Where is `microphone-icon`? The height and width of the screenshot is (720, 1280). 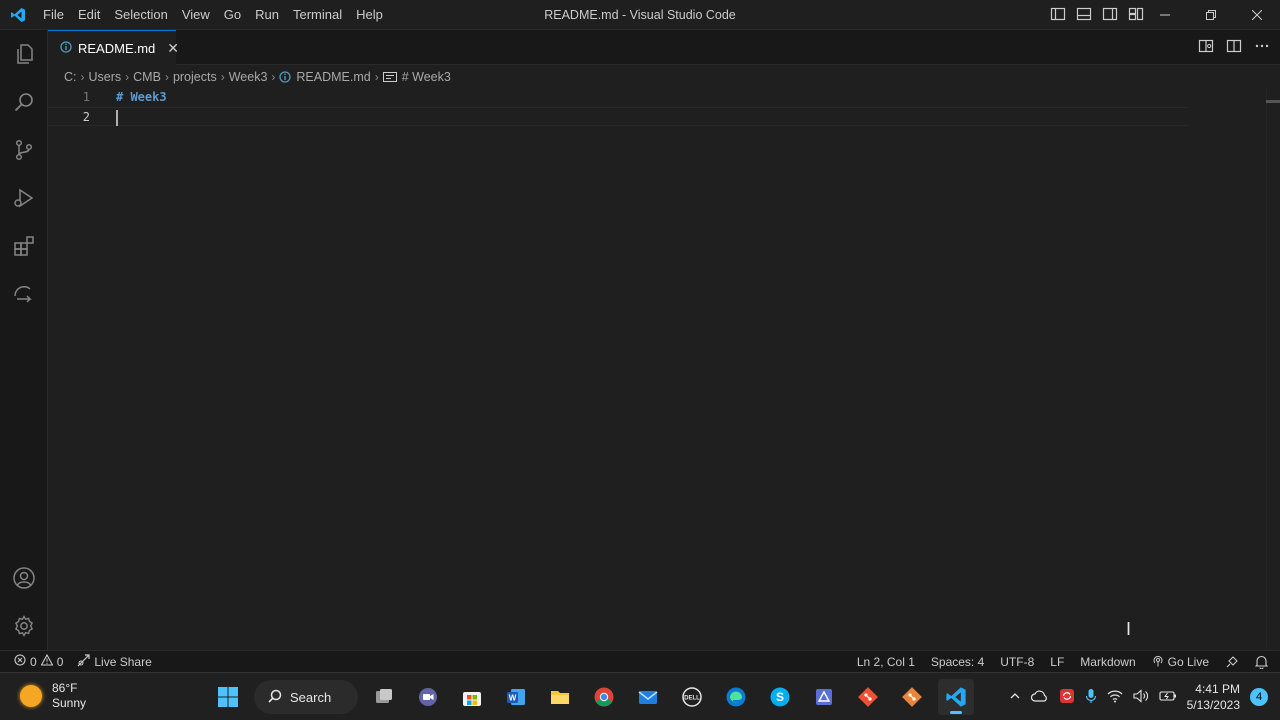 microphone-icon is located at coordinates (1091, 697).